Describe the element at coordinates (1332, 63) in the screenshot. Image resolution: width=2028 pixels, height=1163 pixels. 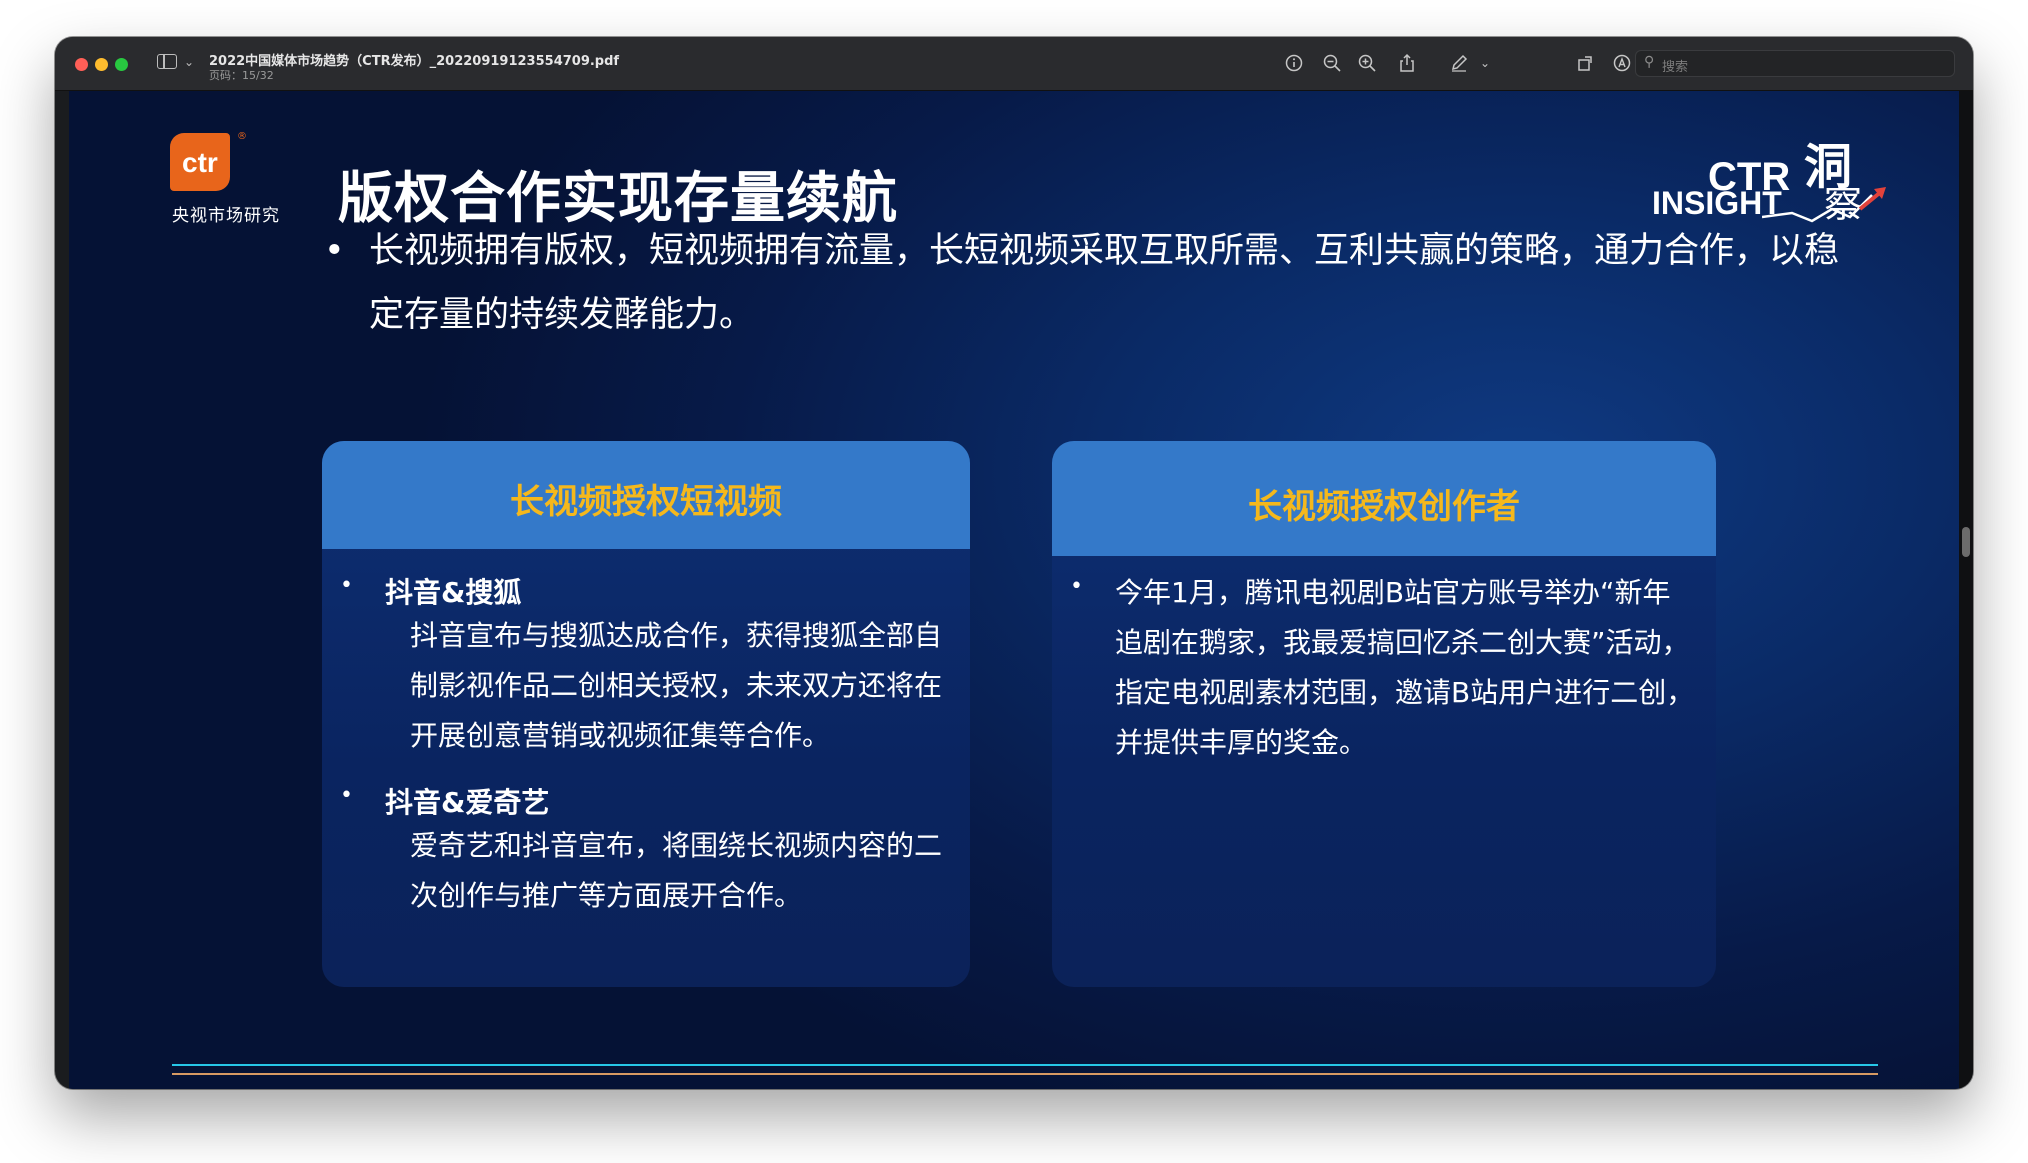
I see `zoom-out-icon` at that location.